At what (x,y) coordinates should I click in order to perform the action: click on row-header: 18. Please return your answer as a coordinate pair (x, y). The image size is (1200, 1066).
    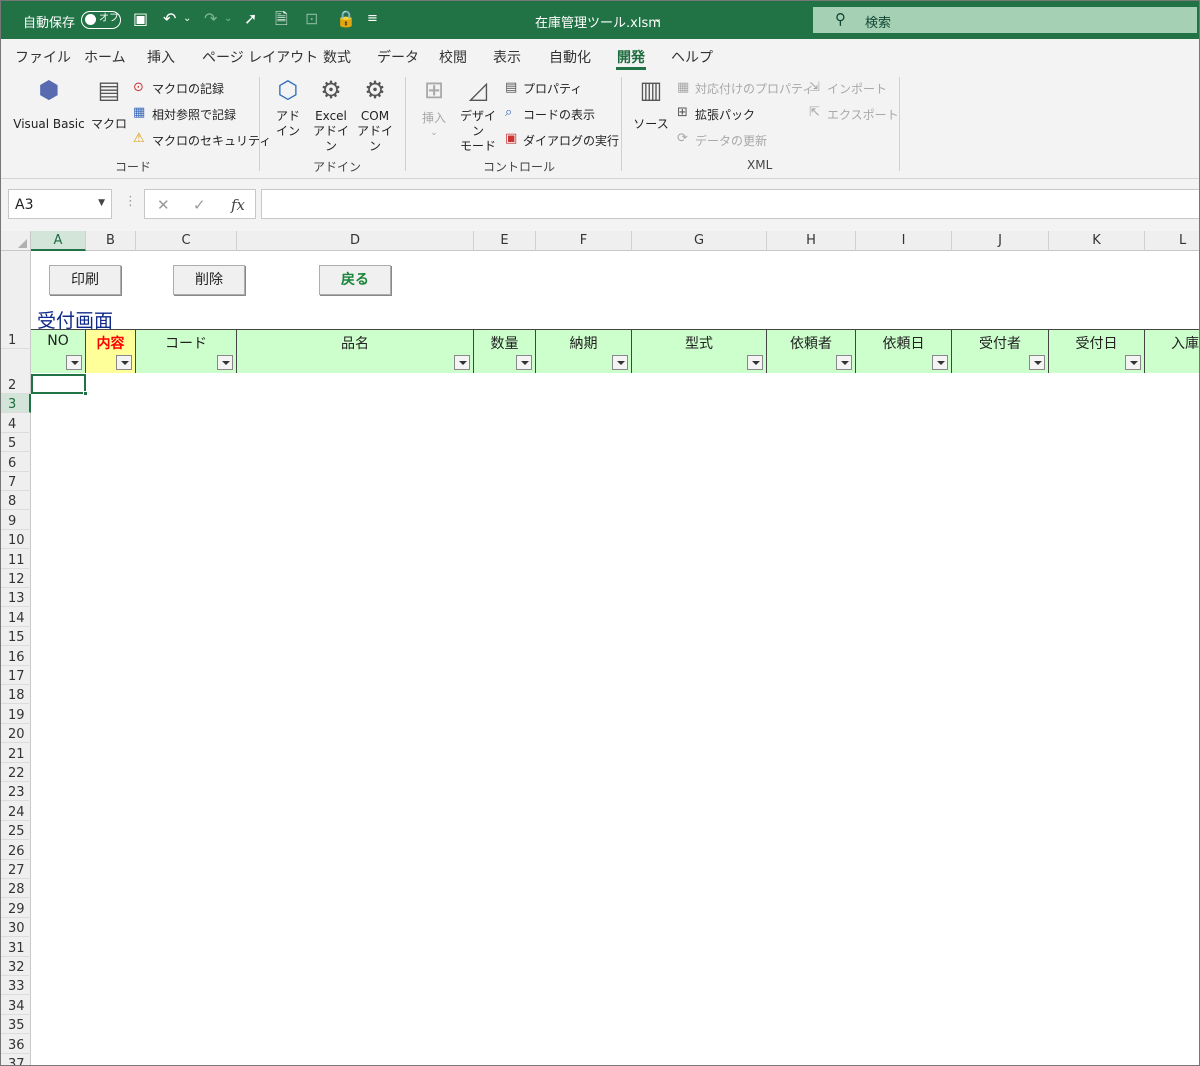
    Looking at the image, I should click on (16, 695).